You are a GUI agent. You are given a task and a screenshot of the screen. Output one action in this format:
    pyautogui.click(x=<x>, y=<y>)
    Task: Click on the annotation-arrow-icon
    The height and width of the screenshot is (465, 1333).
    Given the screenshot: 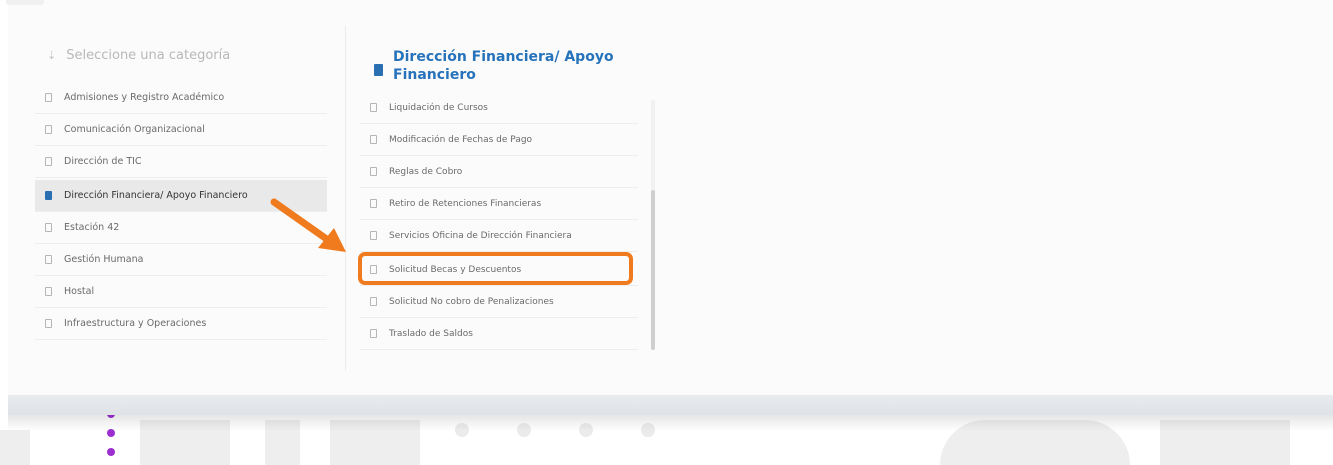 What is the action you would take?
    pyautogui.click(x=308, y=225)
    